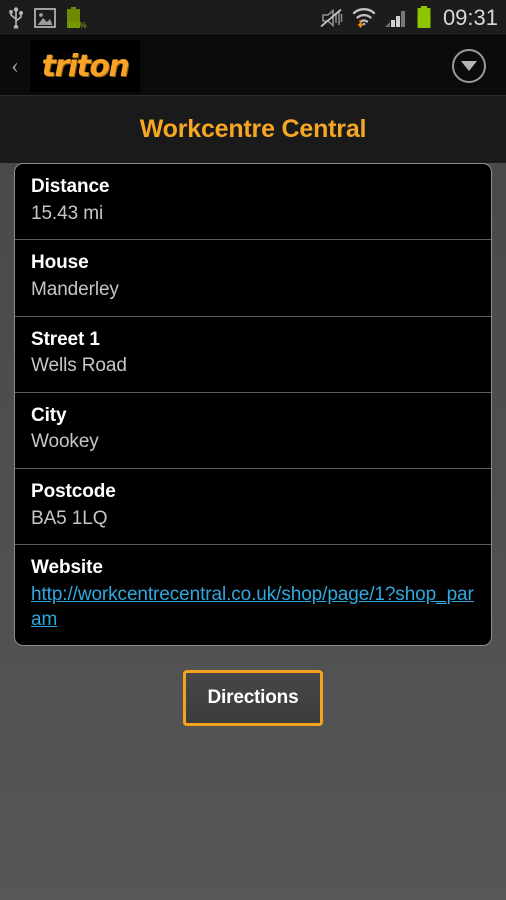 The height and width of the screenshot is (900, 506). Describe the element at coordinates (77, 25) in the screenshot. I see `battery-percent-label: 100%` at that location.